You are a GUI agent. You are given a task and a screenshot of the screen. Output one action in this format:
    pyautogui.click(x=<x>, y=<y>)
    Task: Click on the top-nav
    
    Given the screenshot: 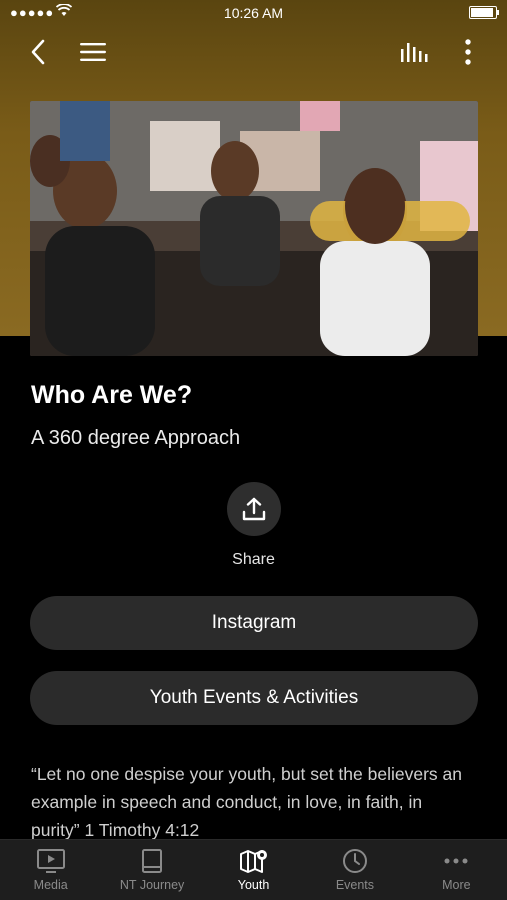 What is the action you would take?
    pyautogui.click(x=253, y=52)
    